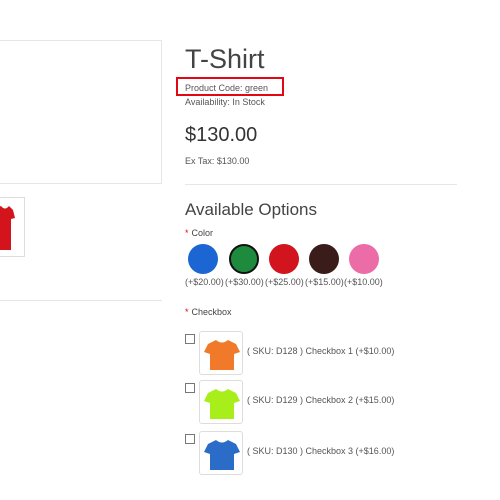  Describe the element at coordinates (284, 282) in the screenshot. I see `color-price-label: (+$25.00)` at that location.